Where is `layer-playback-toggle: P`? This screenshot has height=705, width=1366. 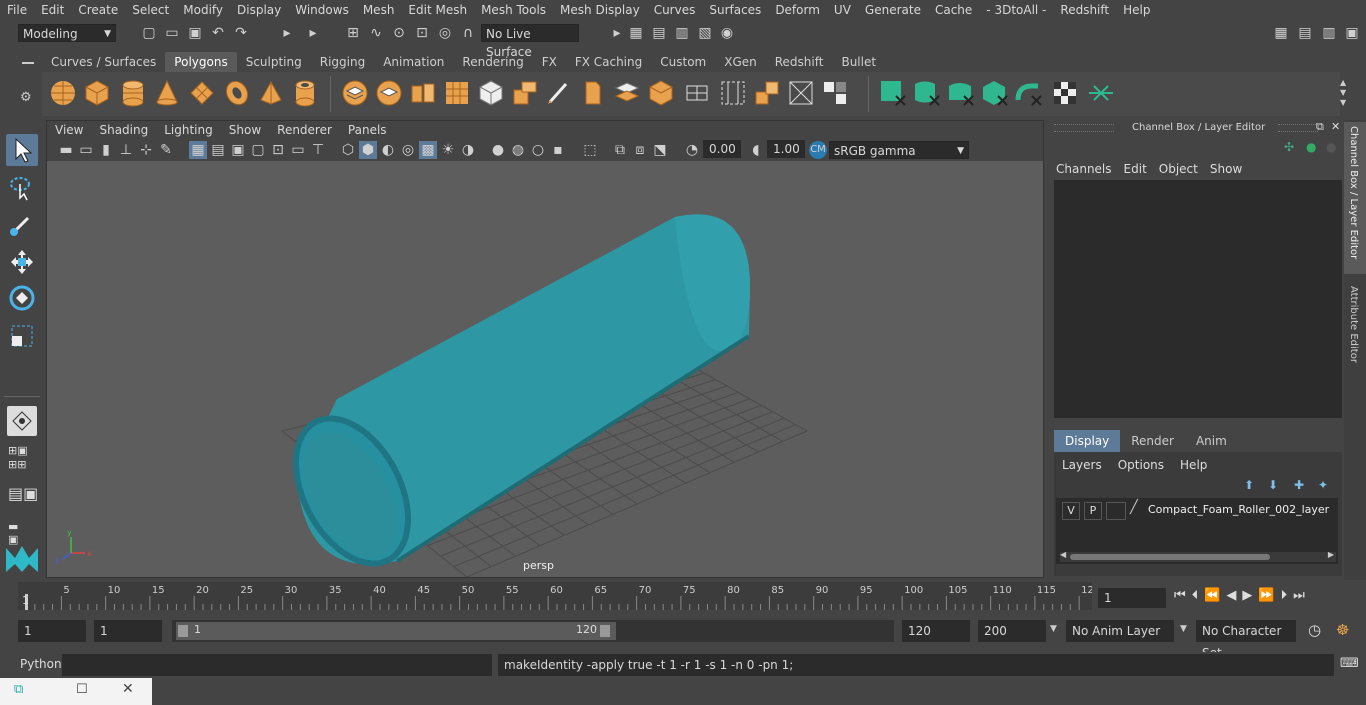
layer-playback-toggle: P is located at coordinates (1093, 511).